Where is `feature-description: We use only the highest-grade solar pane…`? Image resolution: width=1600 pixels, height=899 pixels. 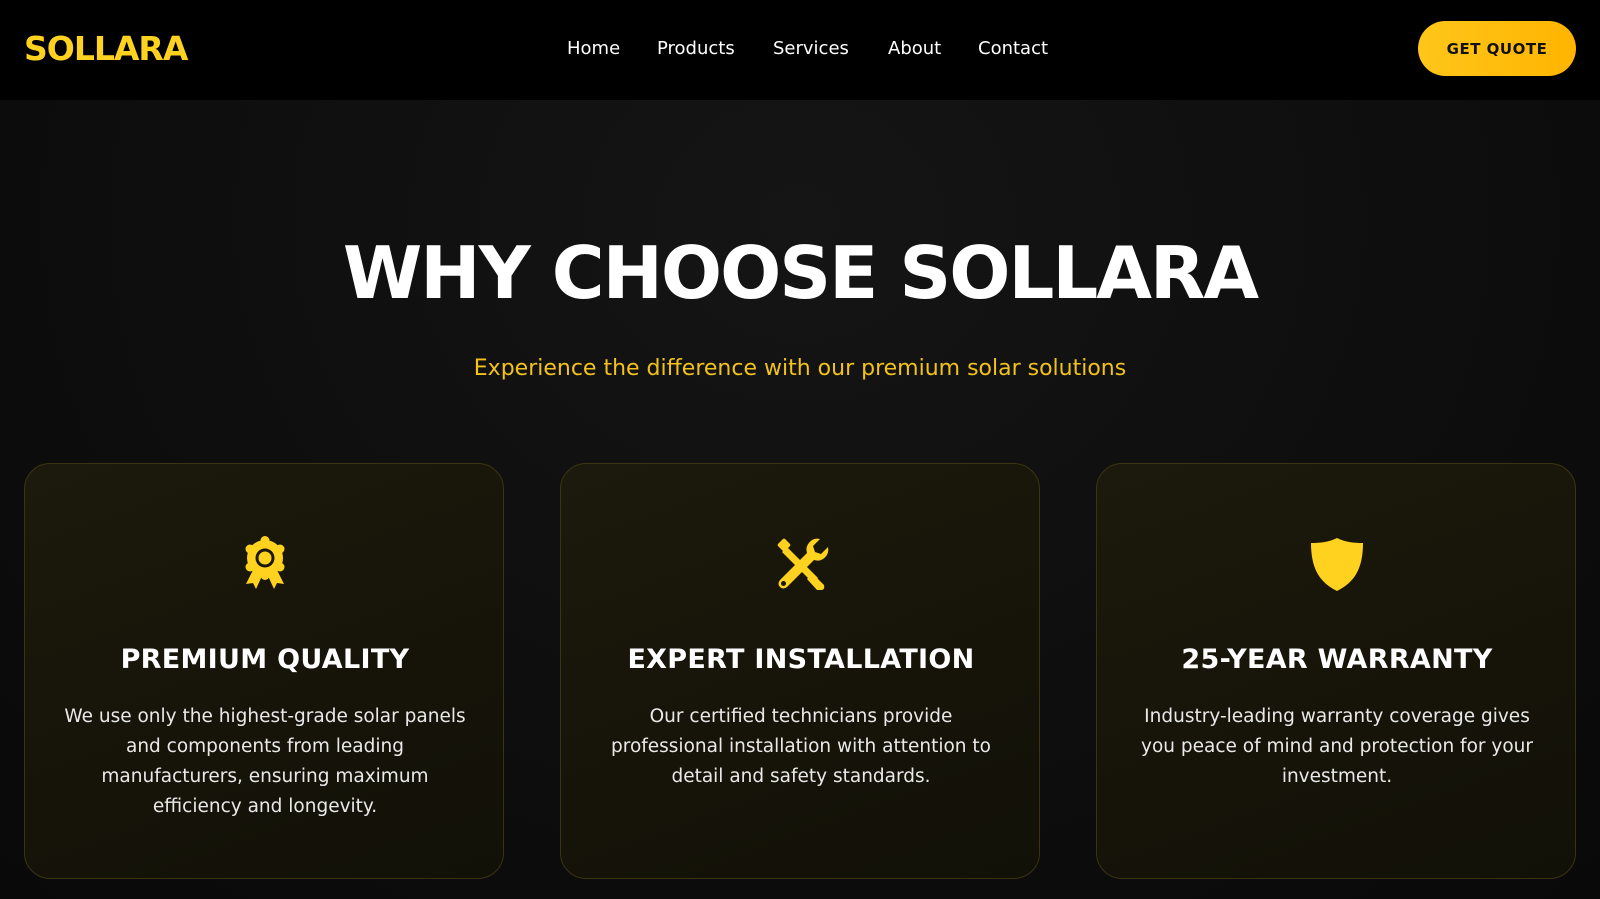 feature-description: We use only the highest-grade solar pane… is located at coordinates (265, 761).